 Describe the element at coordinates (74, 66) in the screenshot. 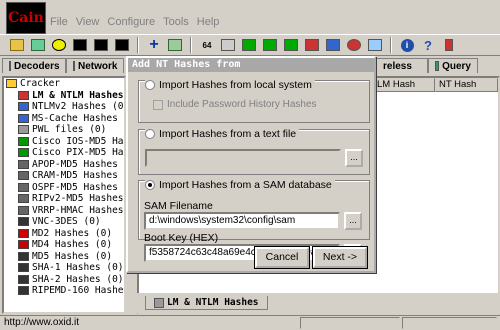

I see `network-icon` at that location.